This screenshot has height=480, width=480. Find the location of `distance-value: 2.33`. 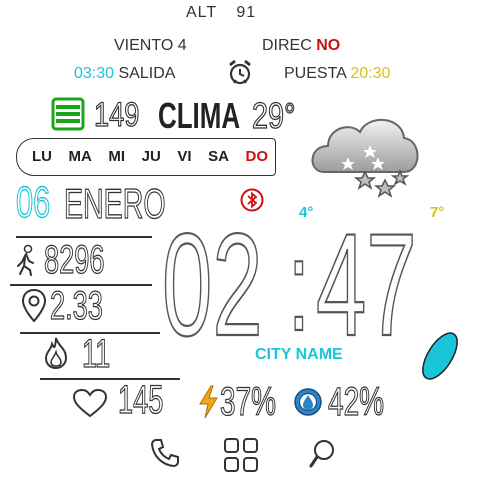

distance-value: 2.33 is located at coordinates (77, 305).